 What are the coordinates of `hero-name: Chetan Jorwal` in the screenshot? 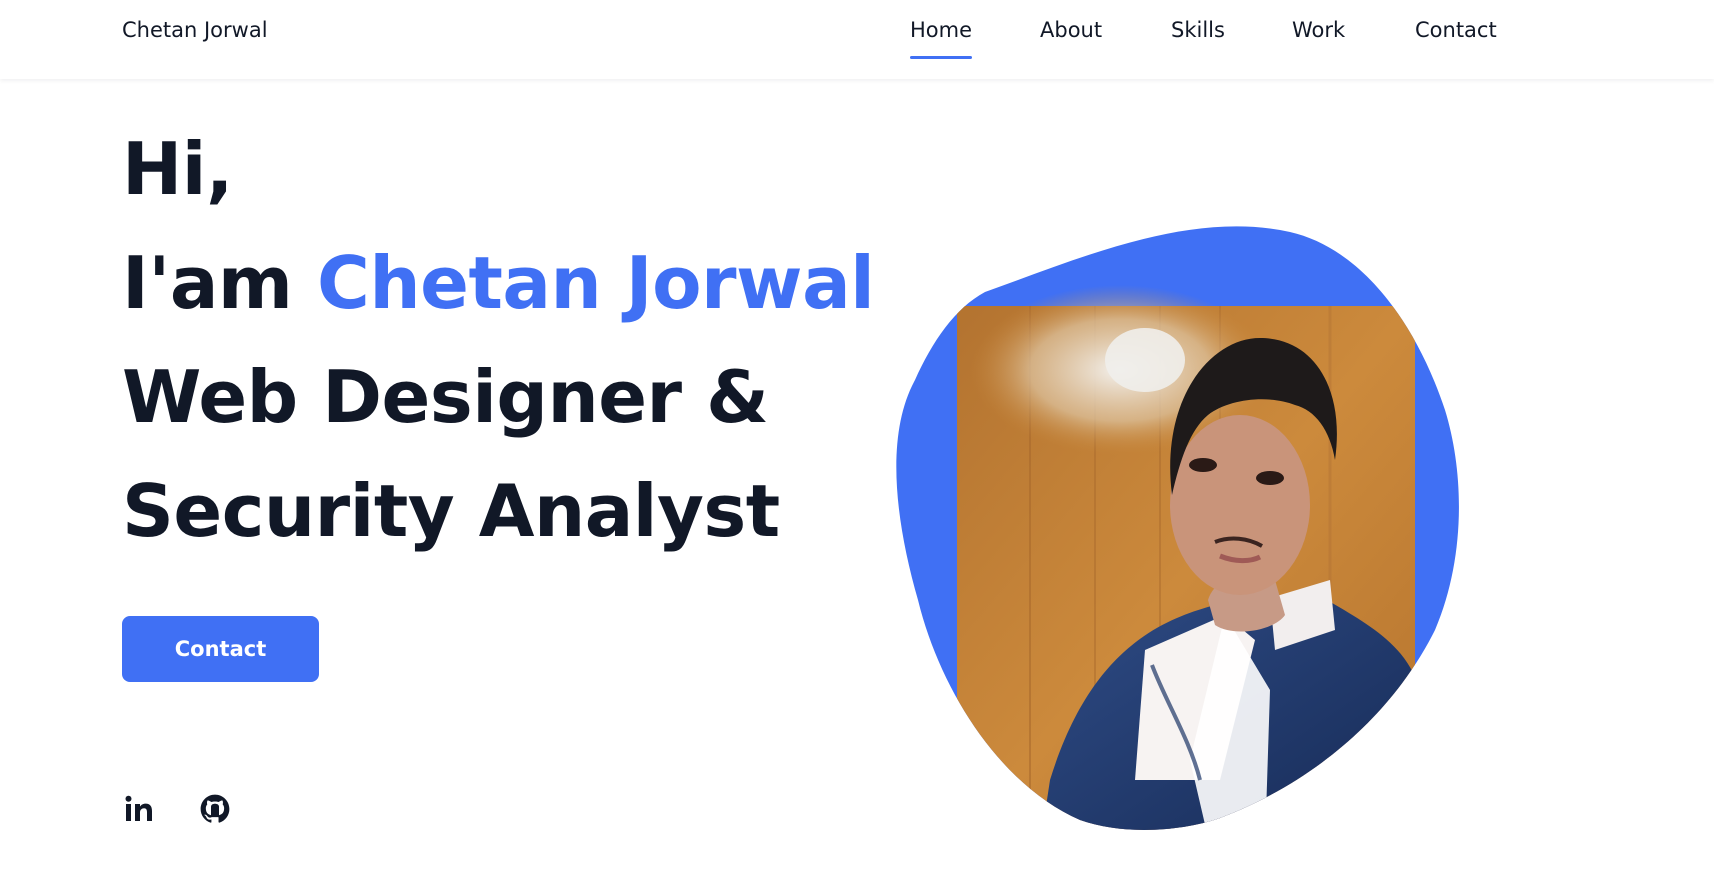 It's located at (596, 283).